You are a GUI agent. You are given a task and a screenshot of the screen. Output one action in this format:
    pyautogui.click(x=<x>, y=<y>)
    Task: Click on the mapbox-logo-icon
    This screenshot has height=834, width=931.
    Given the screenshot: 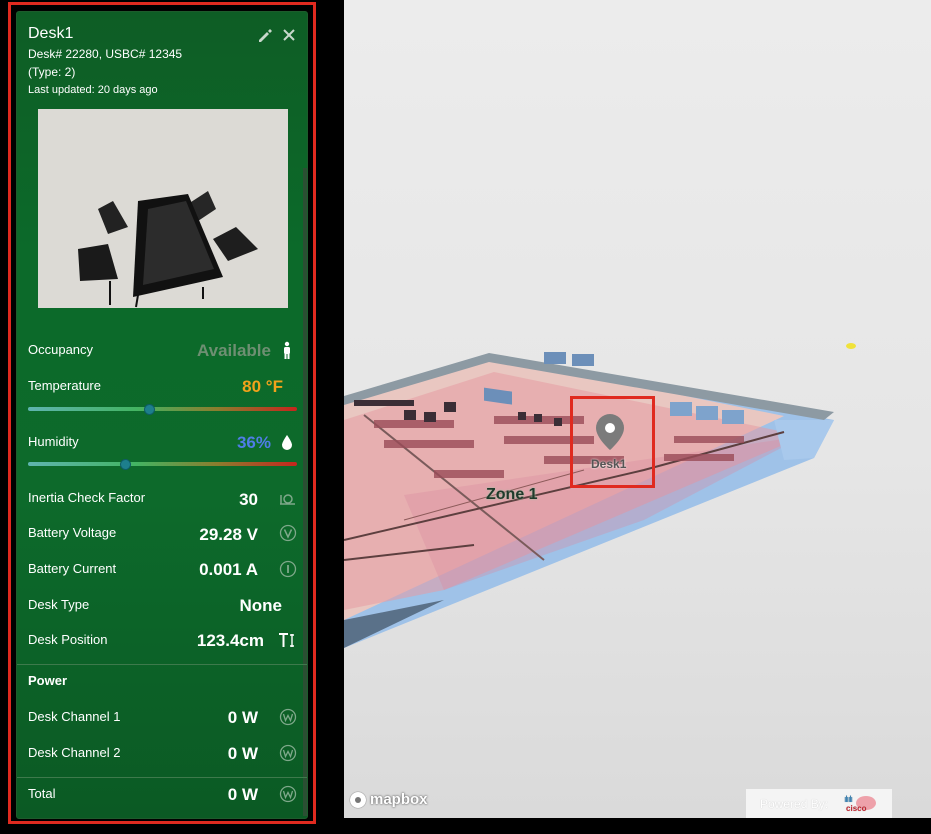 What is the action you would take?
    pyautogui.click(x=358, y=799)
    